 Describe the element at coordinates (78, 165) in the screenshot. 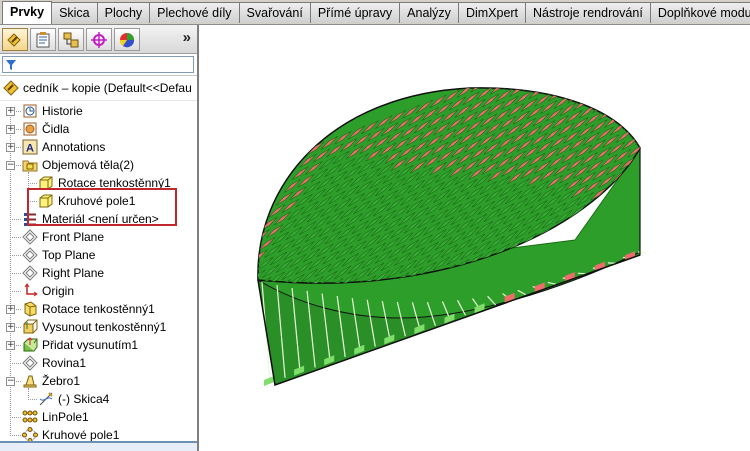

I see `tree-item: Objemová těla(2)` at that location.